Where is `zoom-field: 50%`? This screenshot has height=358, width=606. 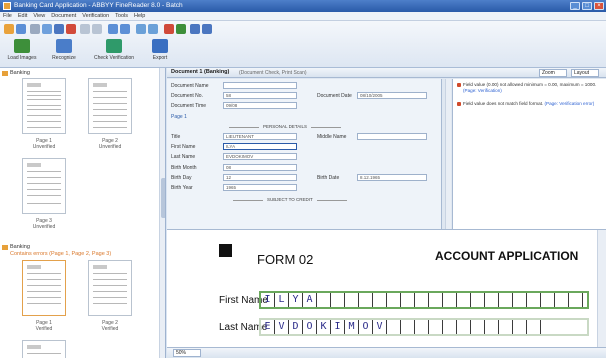 zoom-field: 50% is located at coordinates (187, 353).